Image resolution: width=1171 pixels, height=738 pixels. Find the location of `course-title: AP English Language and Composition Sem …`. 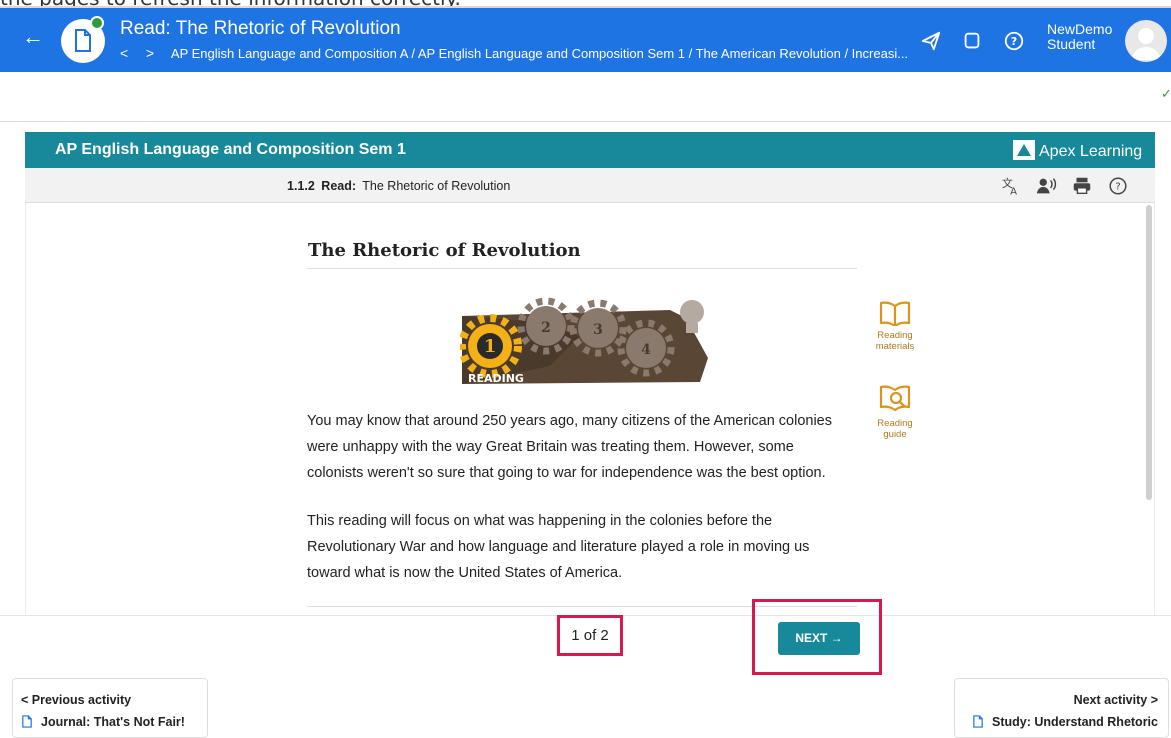

course-title: AP English Language and Composition Sem … is located at coordinates (230, 149).